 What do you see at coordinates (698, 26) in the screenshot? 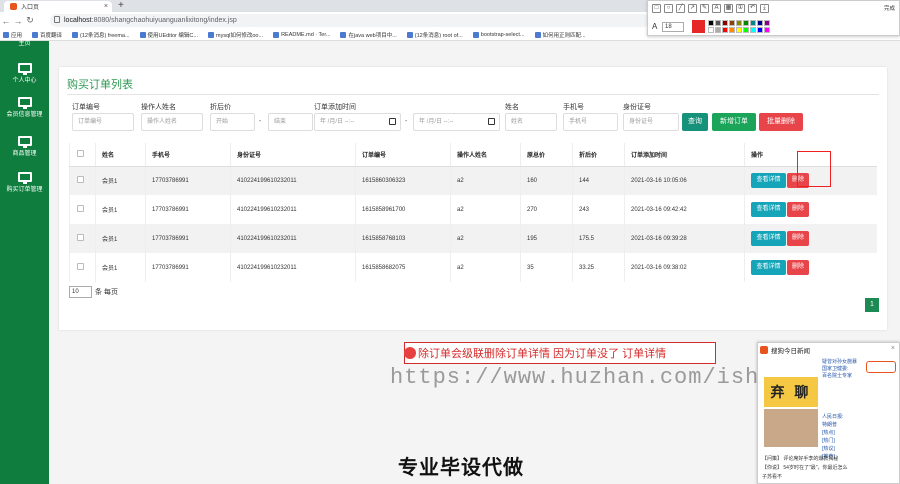
I see `current-color-swatch` at bounding box center [698, 26].